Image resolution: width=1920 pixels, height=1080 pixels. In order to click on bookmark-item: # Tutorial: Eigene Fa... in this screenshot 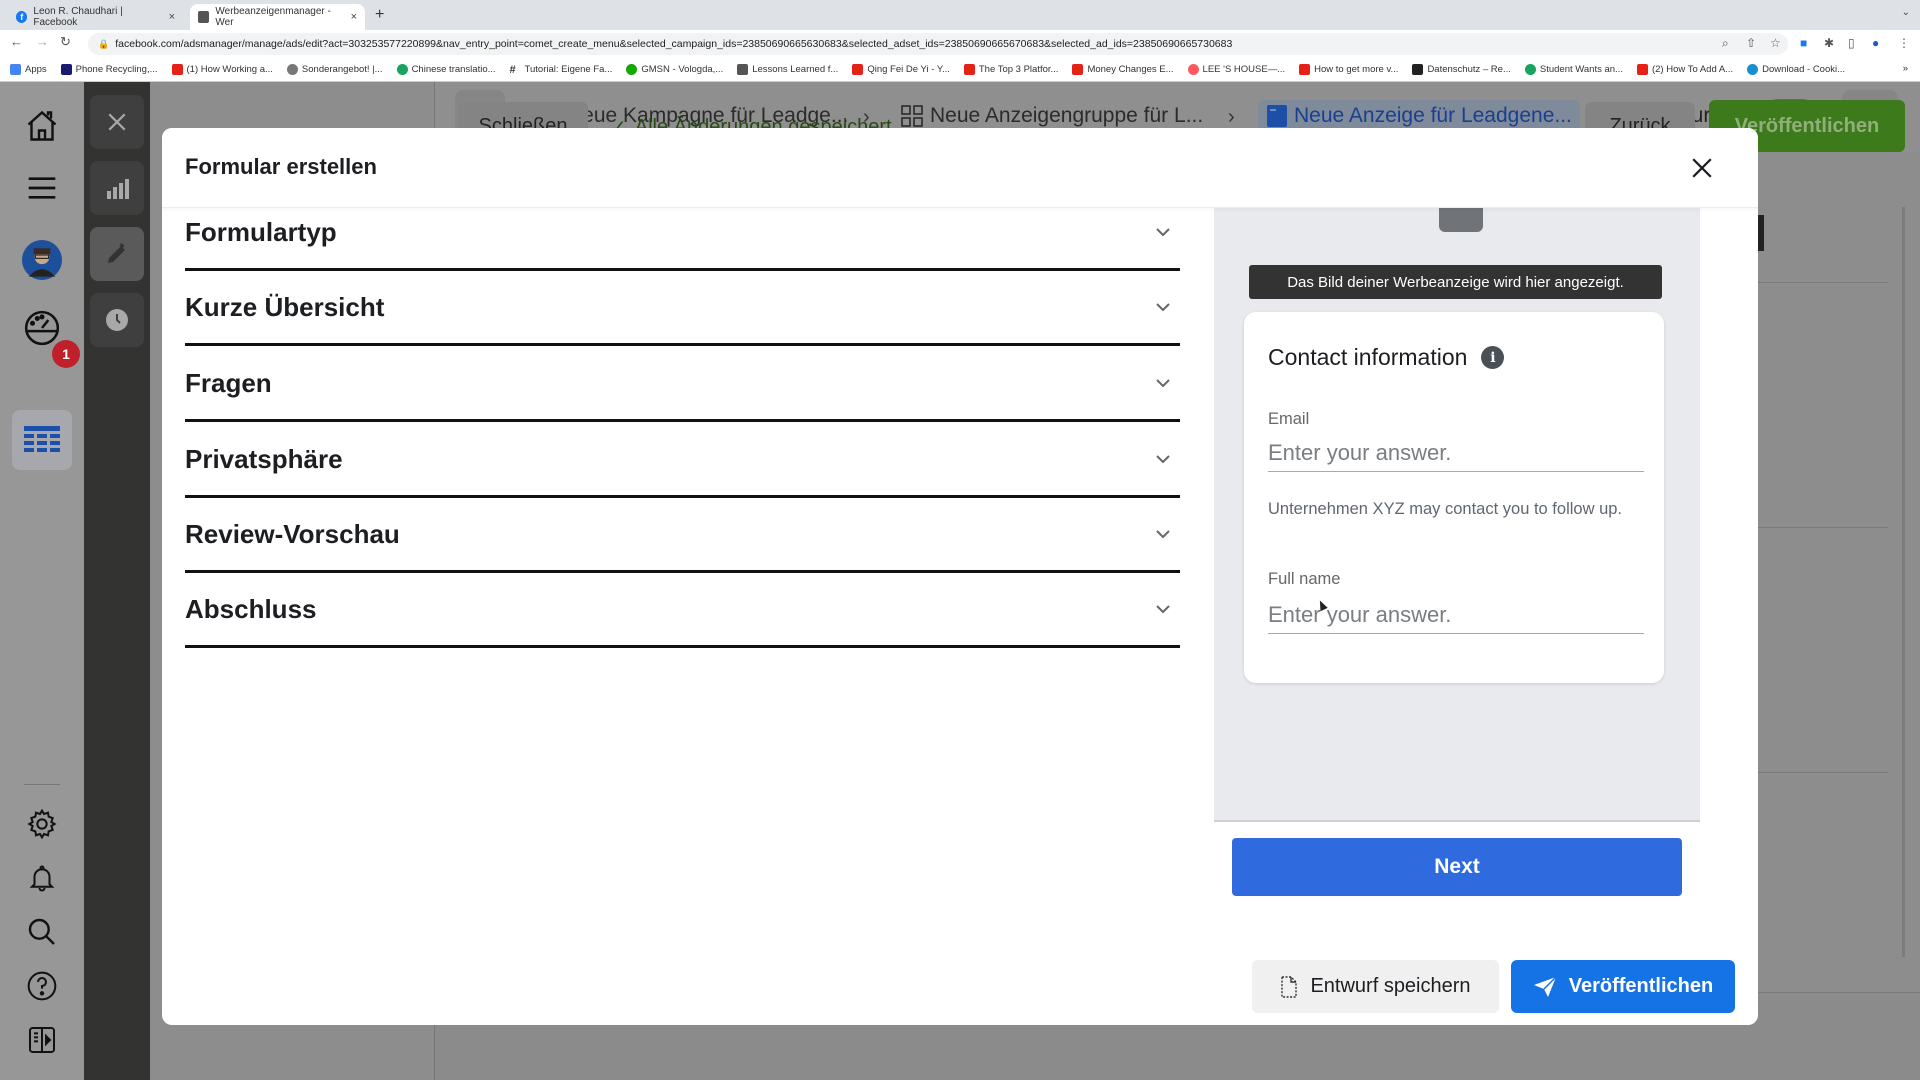, I will do `click(561, 70)`.